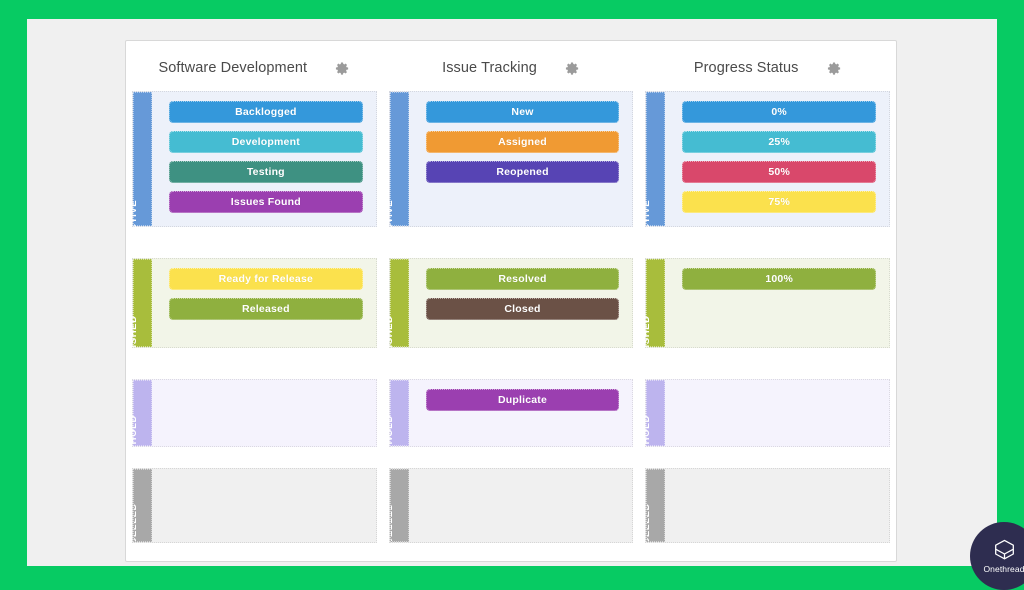 The width and height of the screenshot is (1024, 590). I want to click on column-header-issue-tracking: Issue Tracking, so click(511, 66).